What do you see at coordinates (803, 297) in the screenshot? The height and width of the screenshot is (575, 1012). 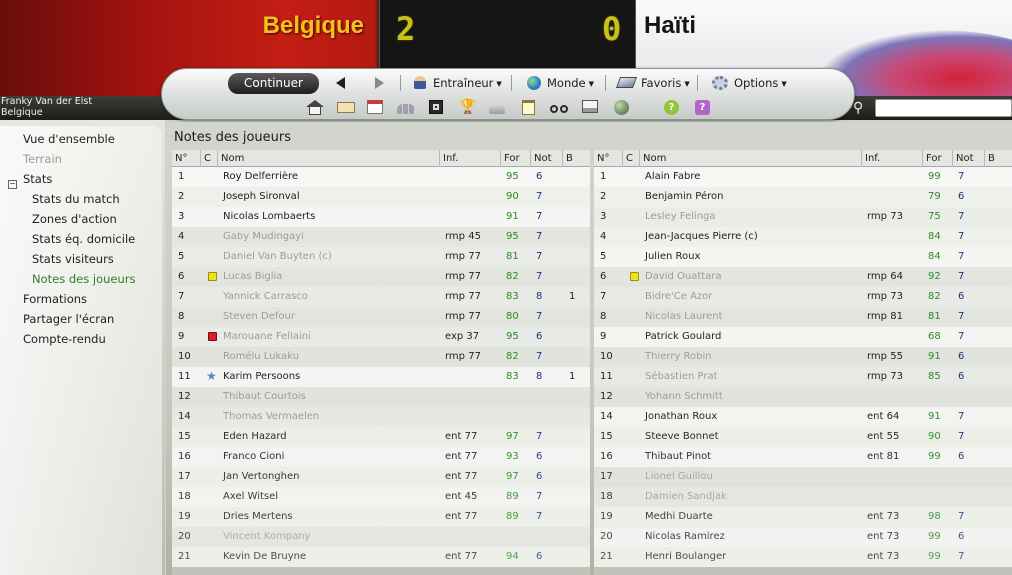 I see `table-row: 7 Bidre'Ce Azor rmp 73 82 6` at bounding box center [803, 297].